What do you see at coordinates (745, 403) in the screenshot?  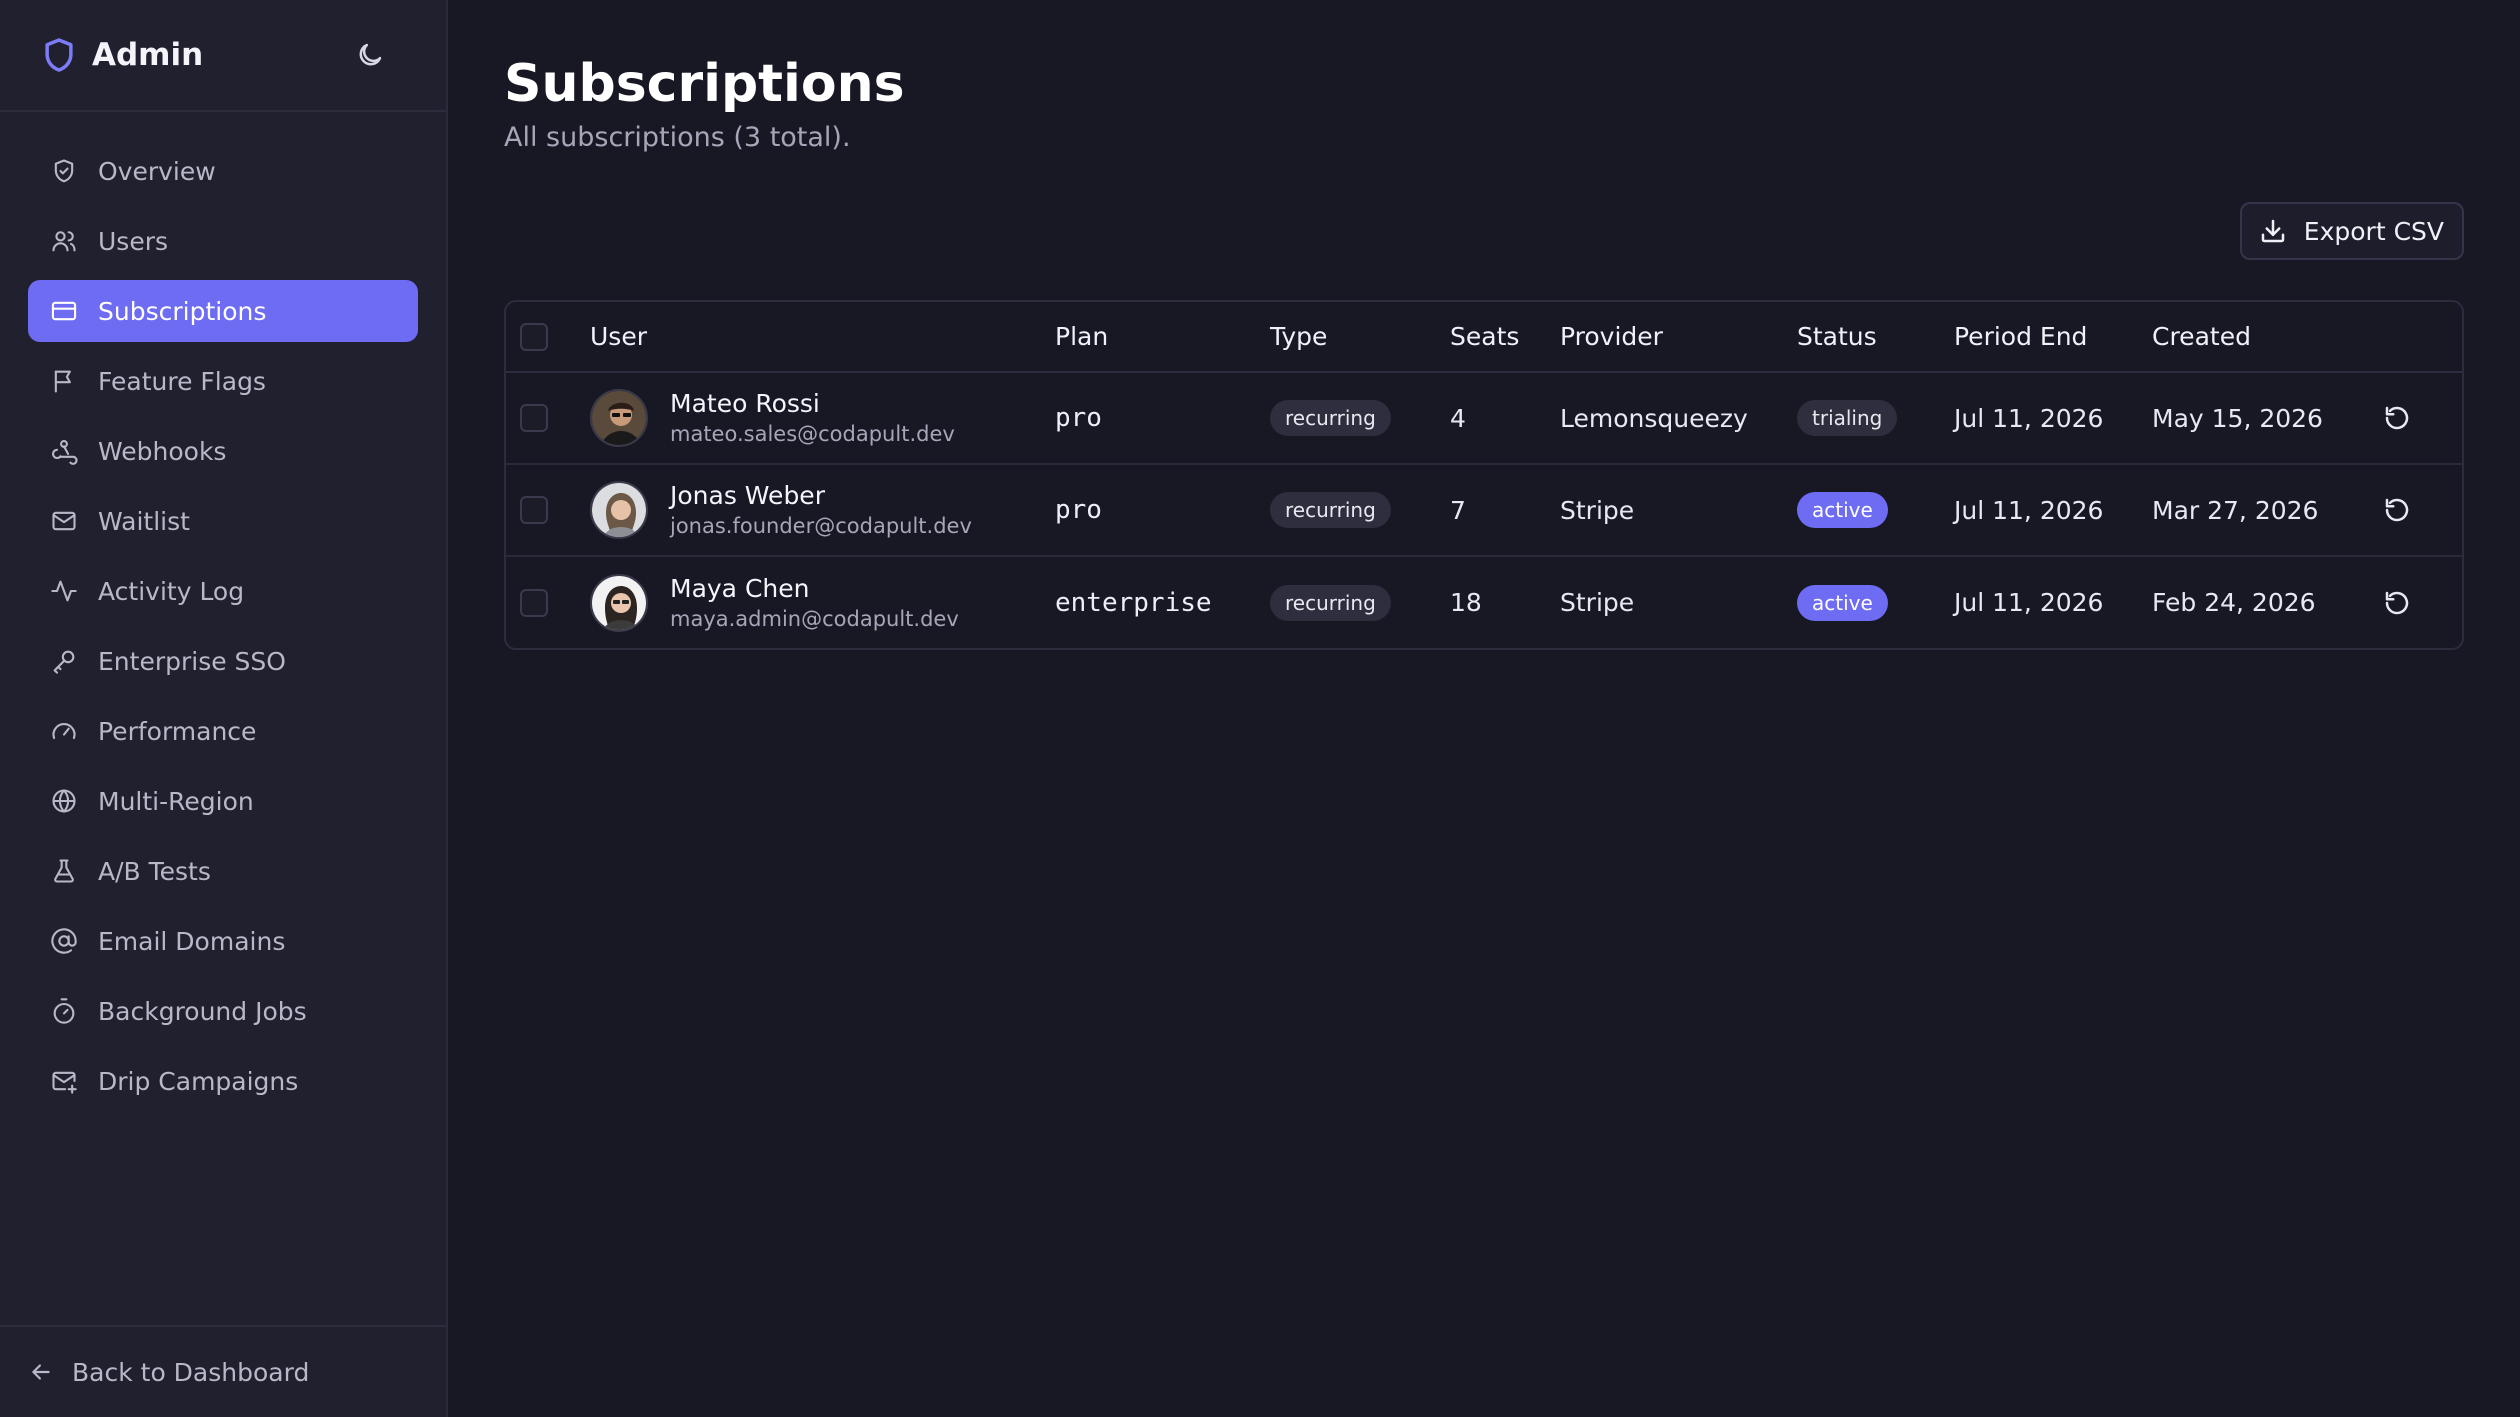 I see `user-name: Mateo Rossi` at bounding box center [745, 403].